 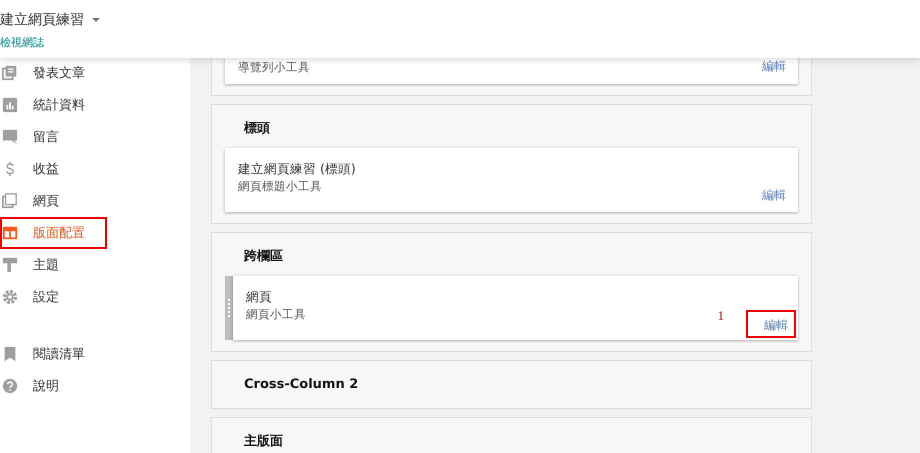 What do you see at coordinates (10, 137) in the screenshot?
I see `speech-bubble-icon` at bounding box center [10, 137].